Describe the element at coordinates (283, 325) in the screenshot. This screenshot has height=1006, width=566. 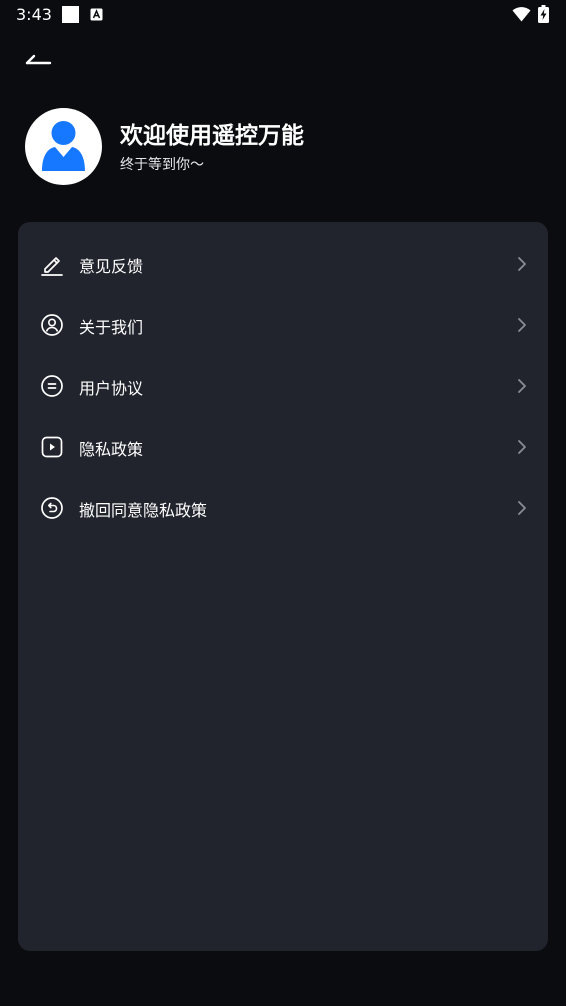
I see `menu-item-about-us: 关于我们` at that location.